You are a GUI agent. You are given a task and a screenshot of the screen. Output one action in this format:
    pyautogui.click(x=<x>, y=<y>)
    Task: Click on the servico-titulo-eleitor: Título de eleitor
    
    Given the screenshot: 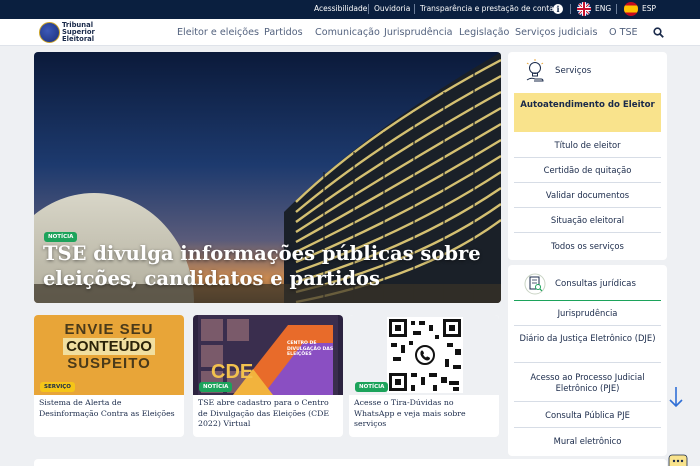 What is the action you would take?
    pyautogui.click(x=587, y=145)
    